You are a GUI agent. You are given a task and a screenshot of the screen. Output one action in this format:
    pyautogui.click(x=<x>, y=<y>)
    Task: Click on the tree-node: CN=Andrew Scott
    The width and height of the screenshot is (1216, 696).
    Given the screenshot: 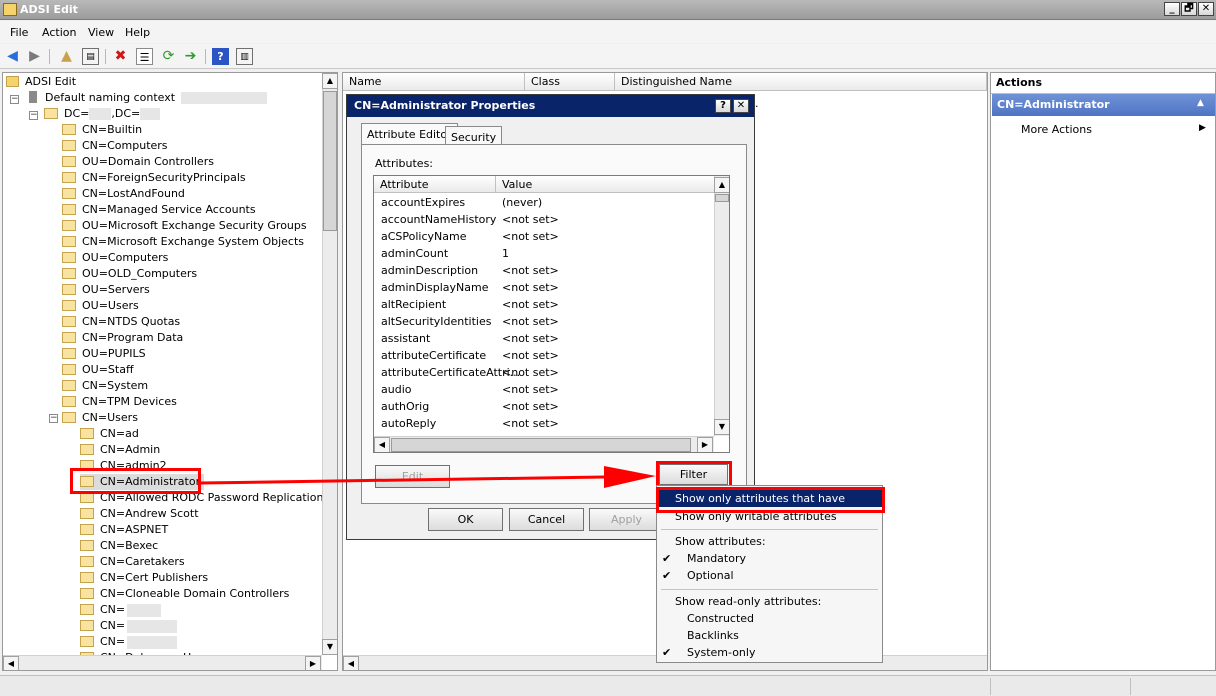 What is the action you would take?
    pyautogui.click(x=139, y=514)
    